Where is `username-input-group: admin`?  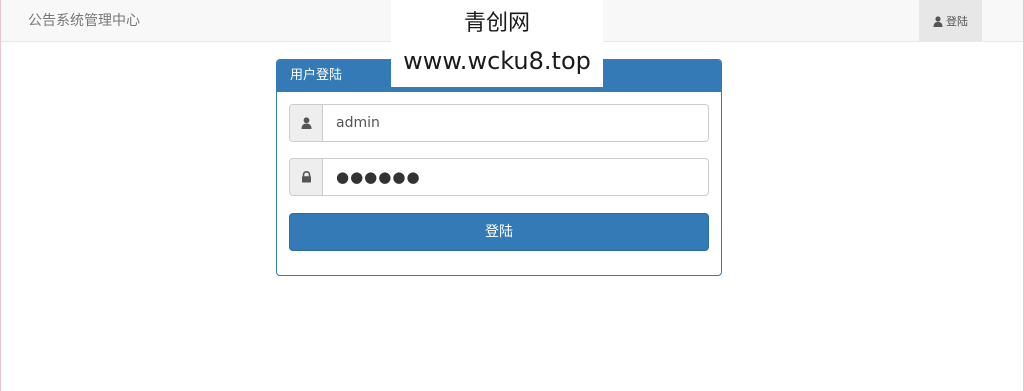 username-input-group: admin is located at coordinates (499, 123).